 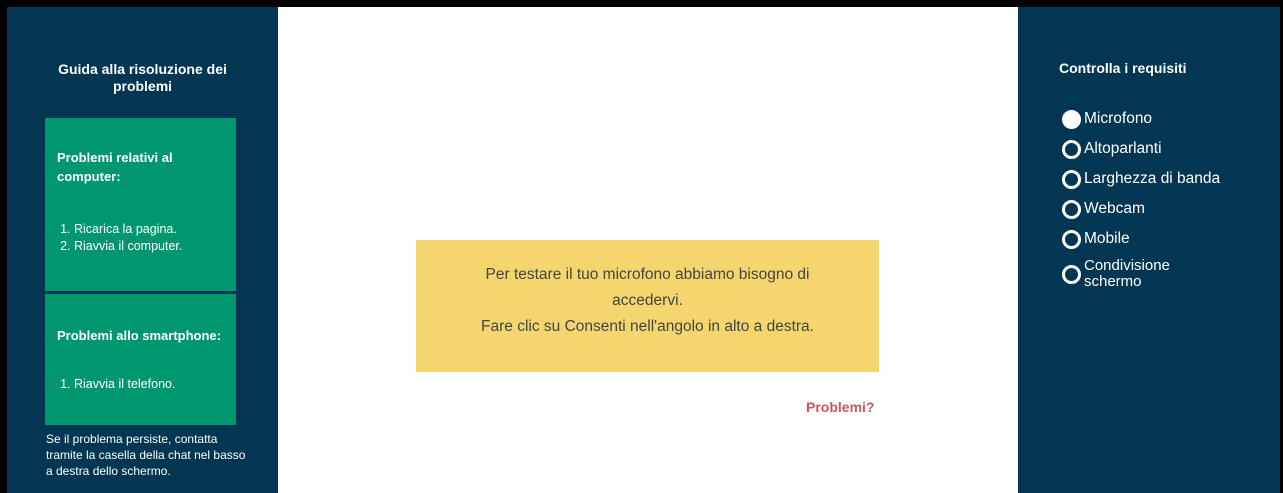 What do you see at coordinates (139, 335) in the screenshot?
I see `smartphone-problems-title: Problemi allo smartphone:` at bounding box center [139, 335].